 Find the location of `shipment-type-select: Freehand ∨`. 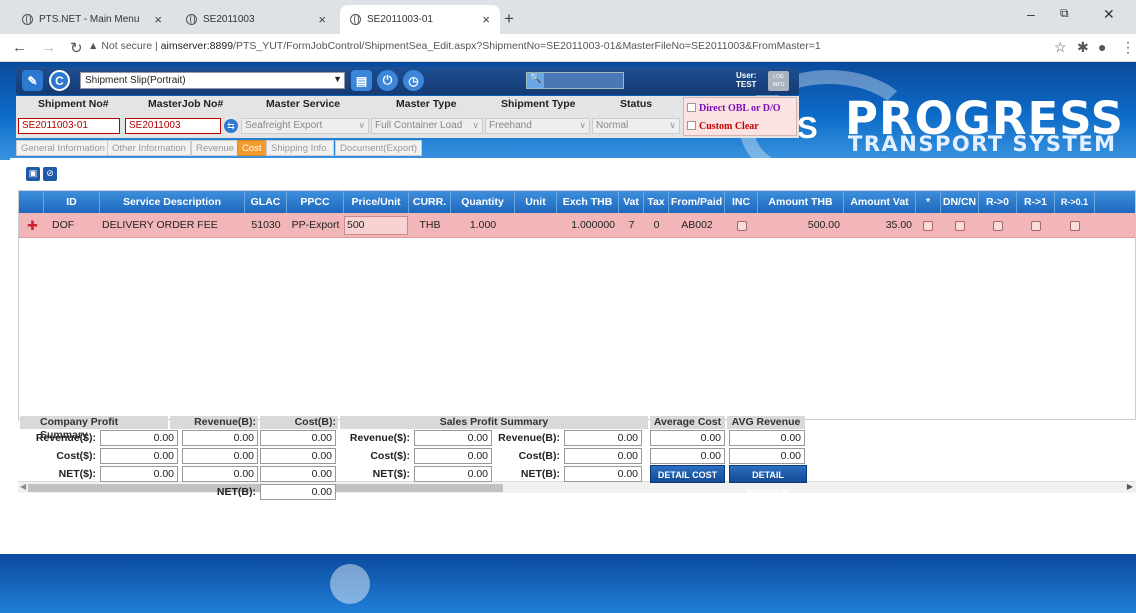

shipment-type-select: Freehand ∨ is located at coordinates (537, 126).